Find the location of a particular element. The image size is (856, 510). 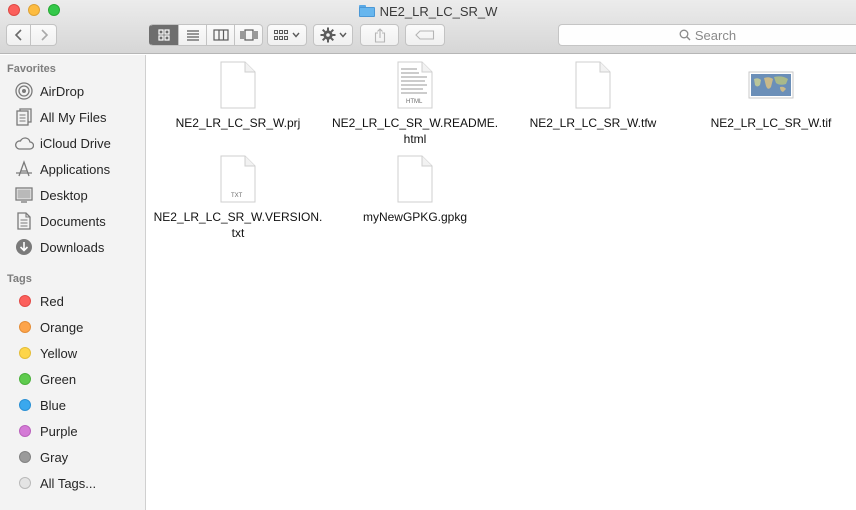

desktop-icon is located at coordinates (24, 195).